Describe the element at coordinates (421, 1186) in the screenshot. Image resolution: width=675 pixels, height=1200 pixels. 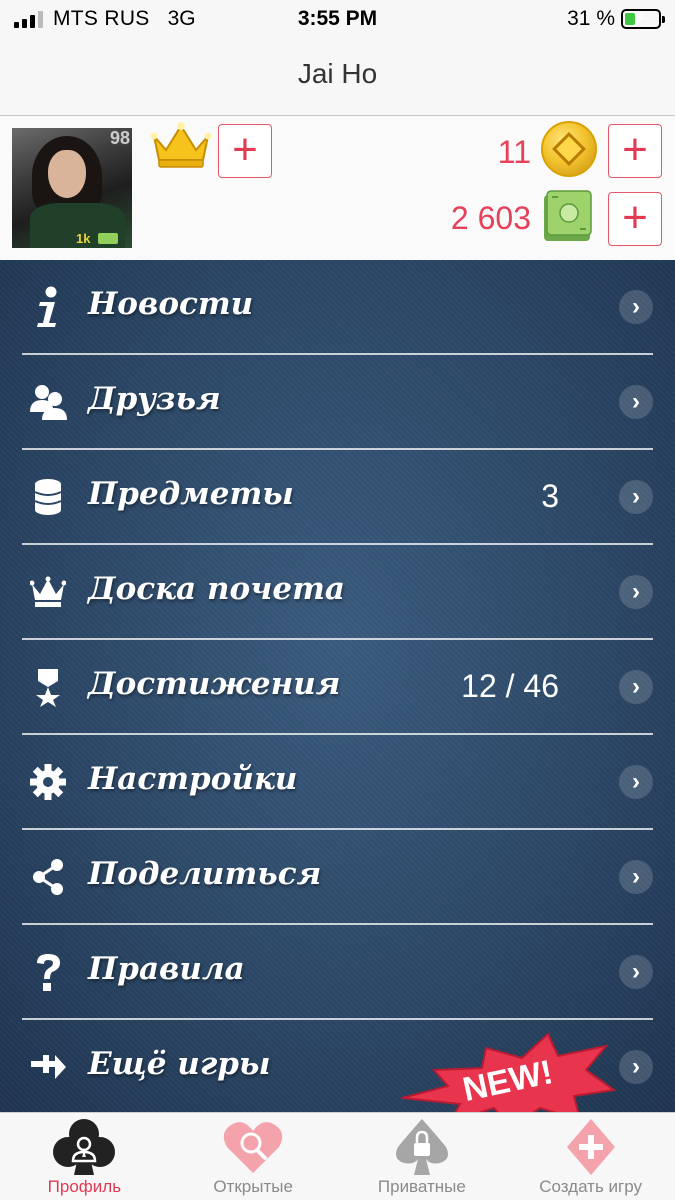
I see `tab-label: Приватные` at that location.